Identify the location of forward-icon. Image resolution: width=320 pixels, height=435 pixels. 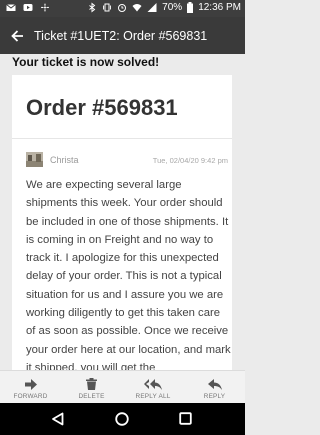
(30, 384).